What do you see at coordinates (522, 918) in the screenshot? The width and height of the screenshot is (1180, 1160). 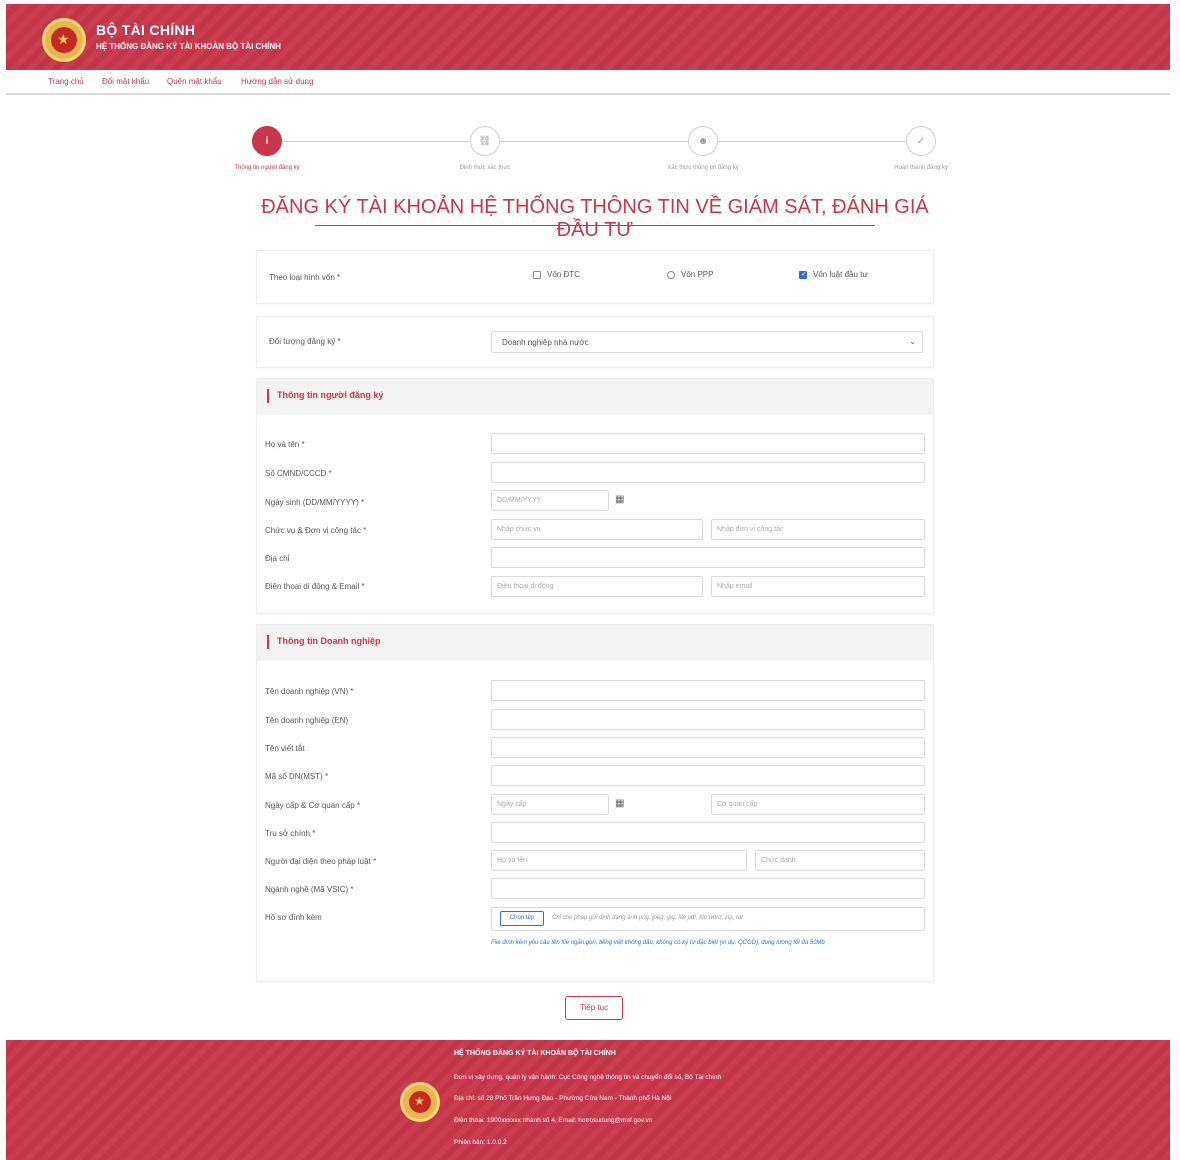 I see `choose-file-button: Chọn tệp` at bounding box center [522, 918].